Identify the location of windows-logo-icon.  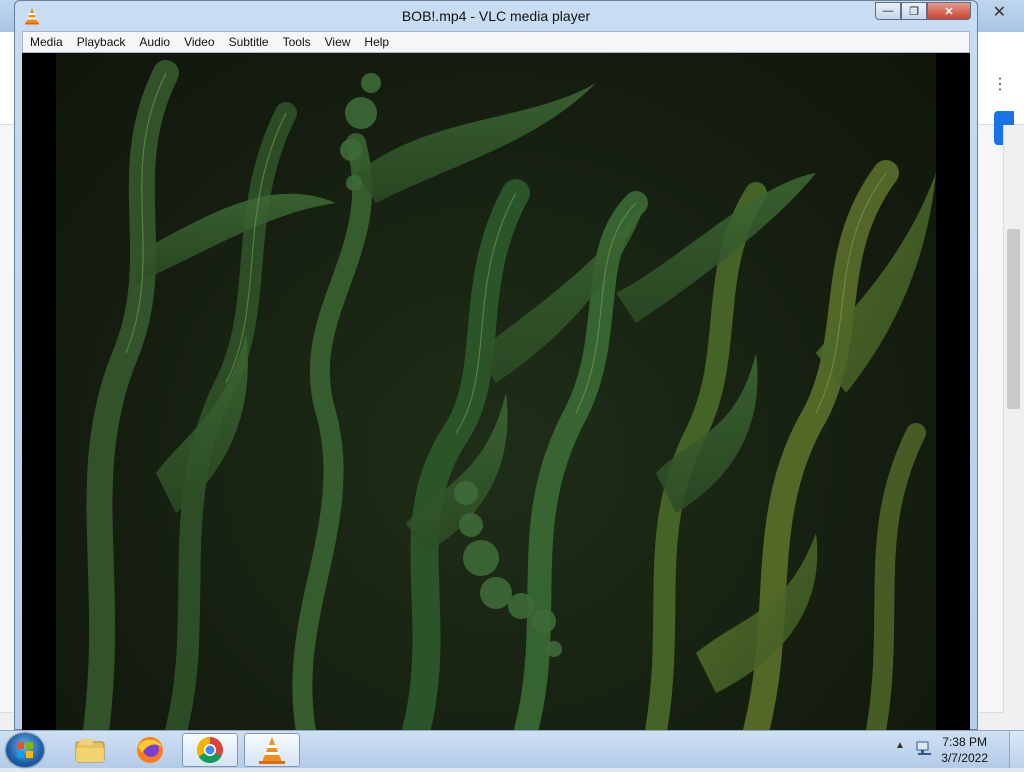
(25, 750).